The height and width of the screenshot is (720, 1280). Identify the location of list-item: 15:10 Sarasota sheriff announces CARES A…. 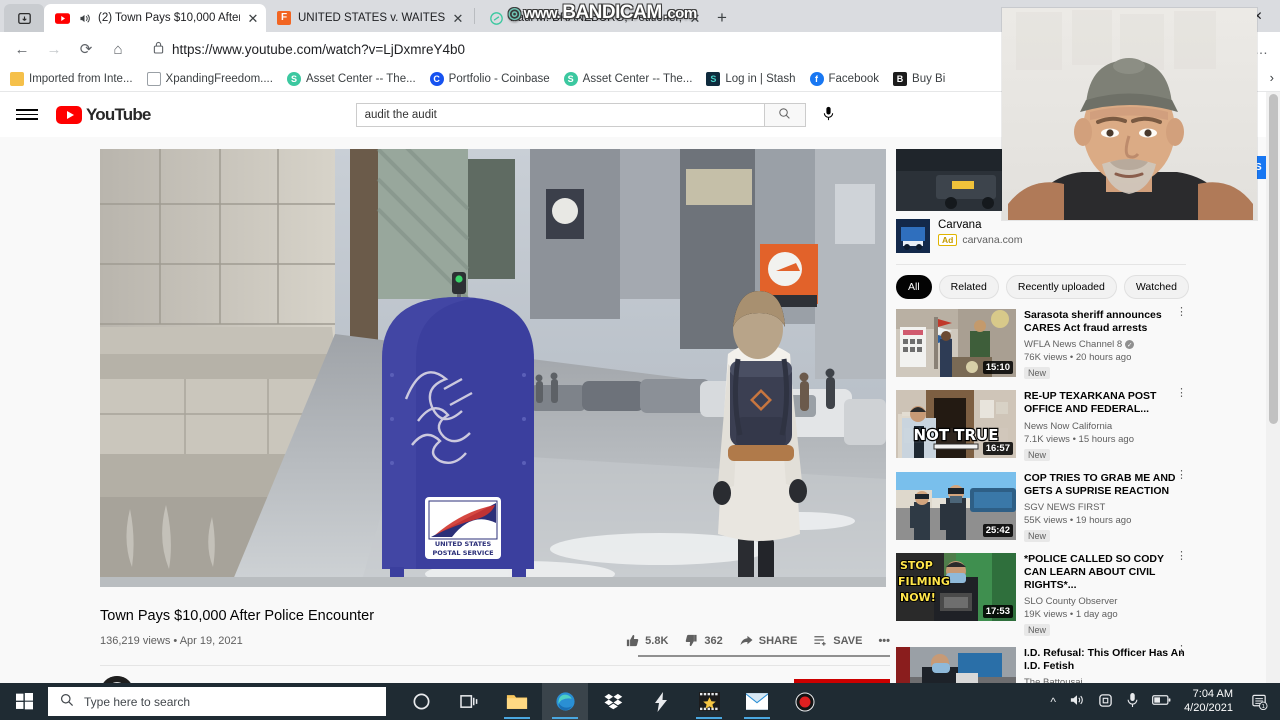
(1041, 344).